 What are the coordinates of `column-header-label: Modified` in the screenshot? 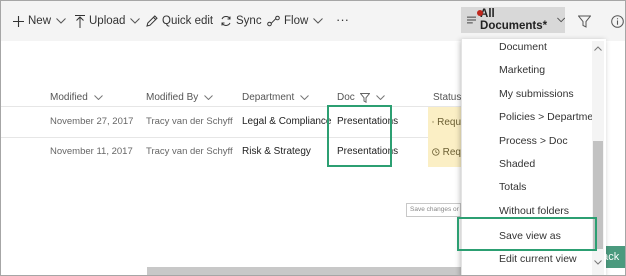 It's located at (69, 97).